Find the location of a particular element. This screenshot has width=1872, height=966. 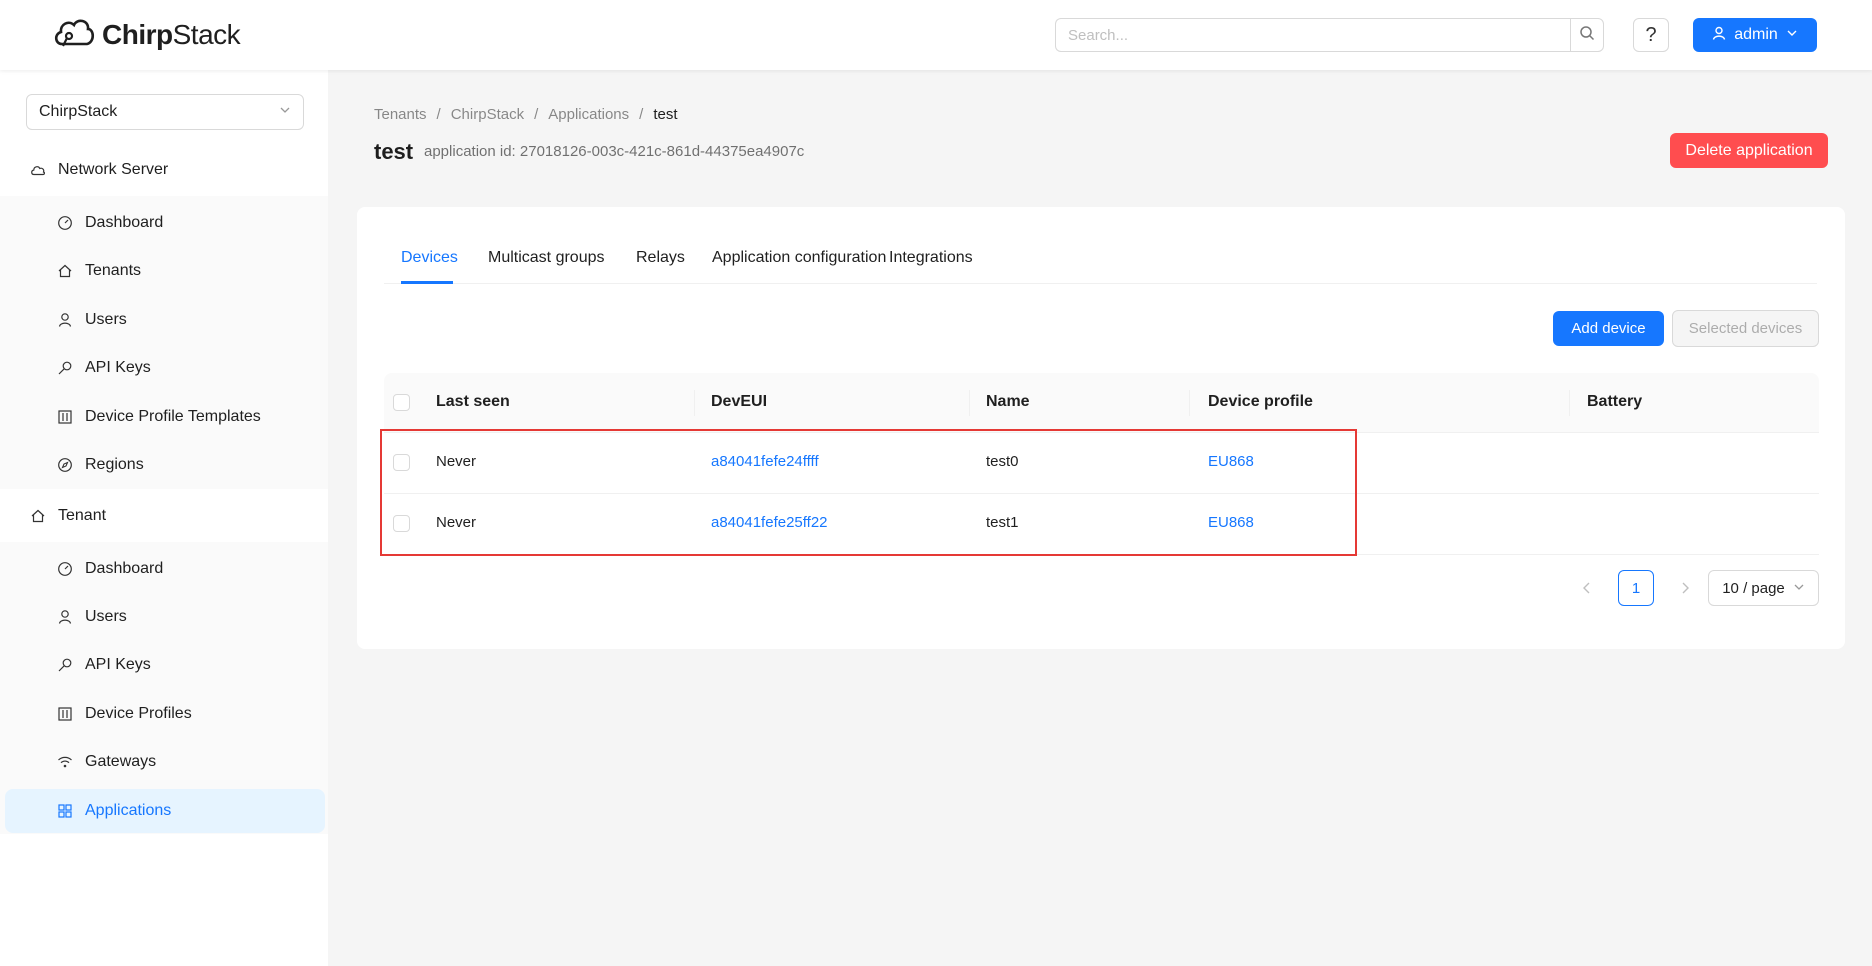

cell-name: test0 is located at coordinates (1002, 461).